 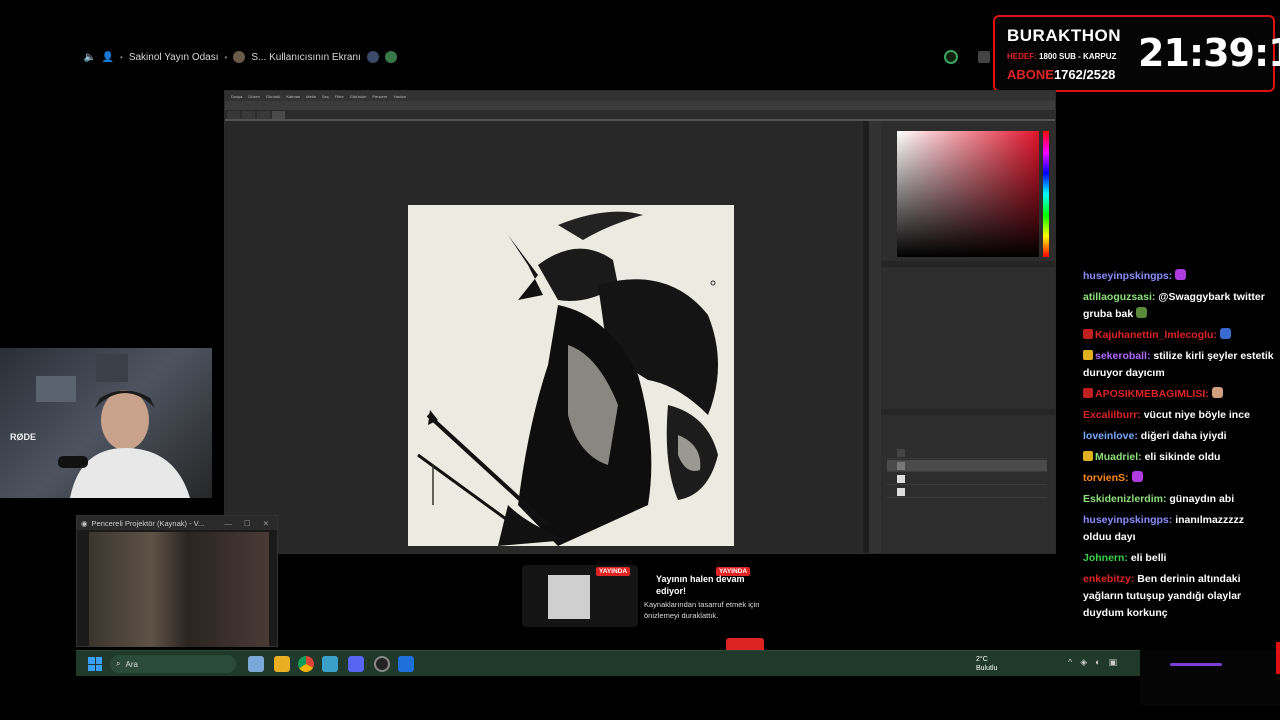 I want to click on chat-username: enkebitzy:, so click(x=1108, y=579).